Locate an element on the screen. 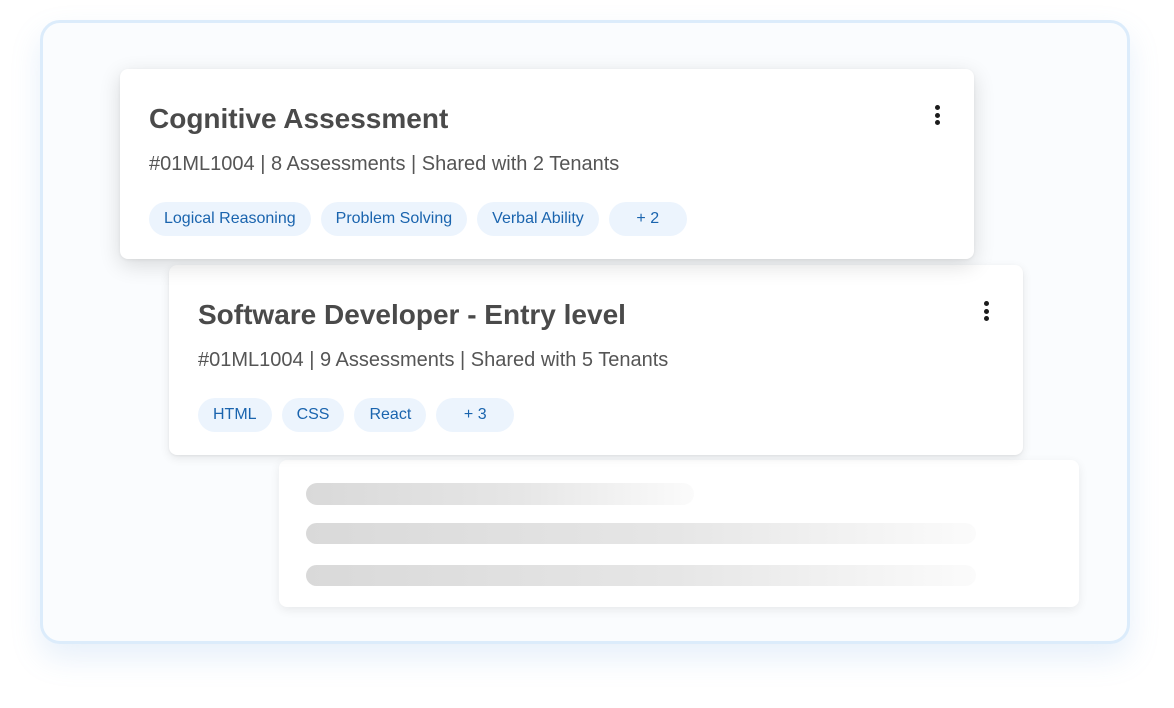 Image resolution: width=1174 pixels, height=708 pixels. tag-chip: Problem Solving is located at coordinates (394, 219).